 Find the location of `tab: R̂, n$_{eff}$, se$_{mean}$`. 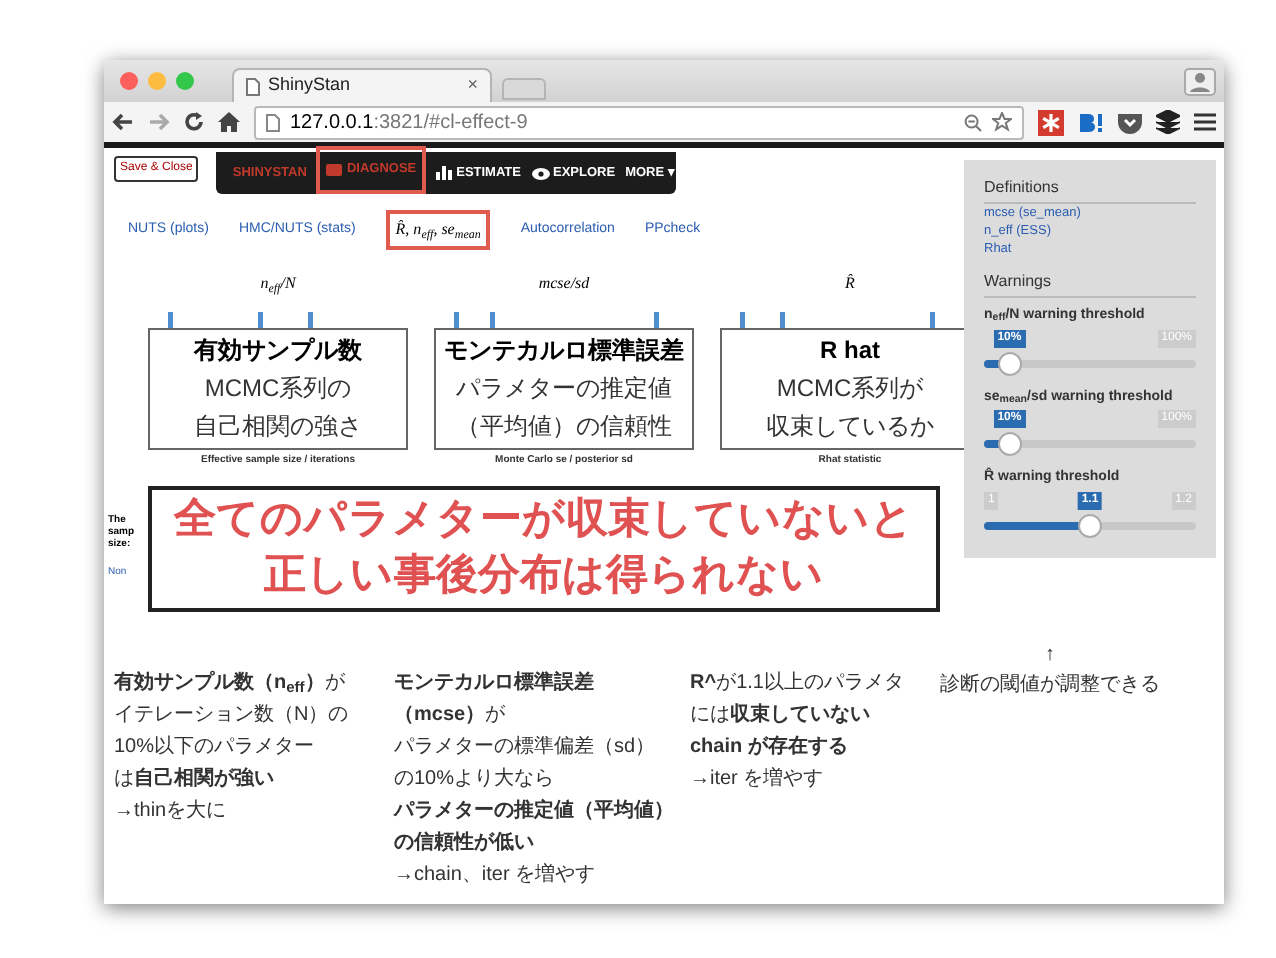

tab: R̂, n$_{eff}$, se$_{mean}$ is located at coordinates (438, 230).